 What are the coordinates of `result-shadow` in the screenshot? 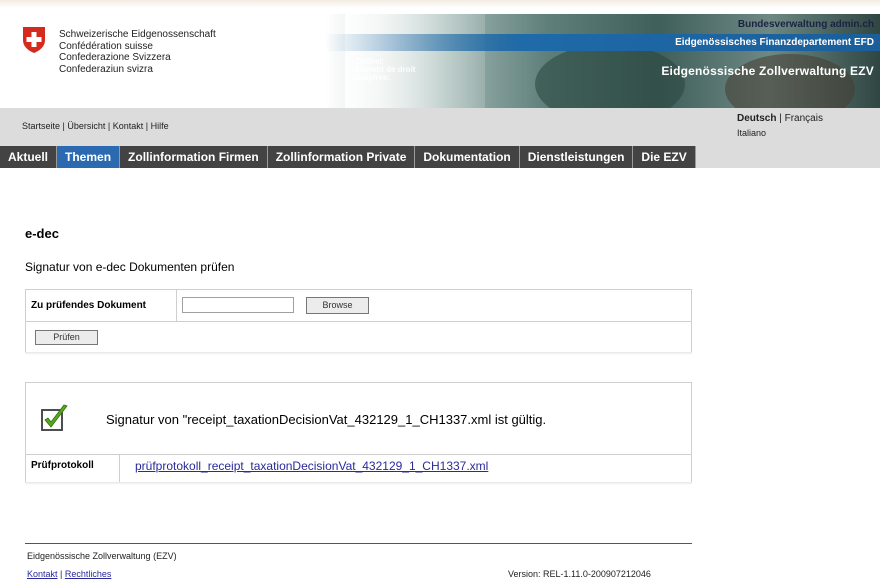 It's located at (358, 483).